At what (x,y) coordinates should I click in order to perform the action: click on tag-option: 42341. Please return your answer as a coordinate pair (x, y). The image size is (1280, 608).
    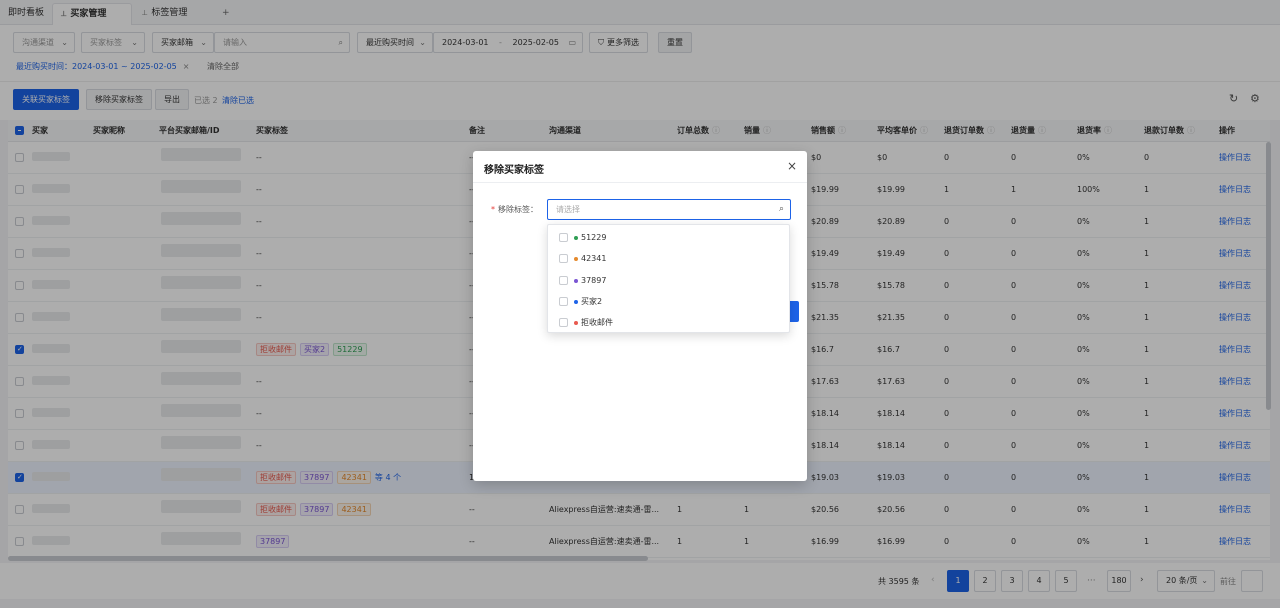
    Looking at the image, I should click on (669, 258).